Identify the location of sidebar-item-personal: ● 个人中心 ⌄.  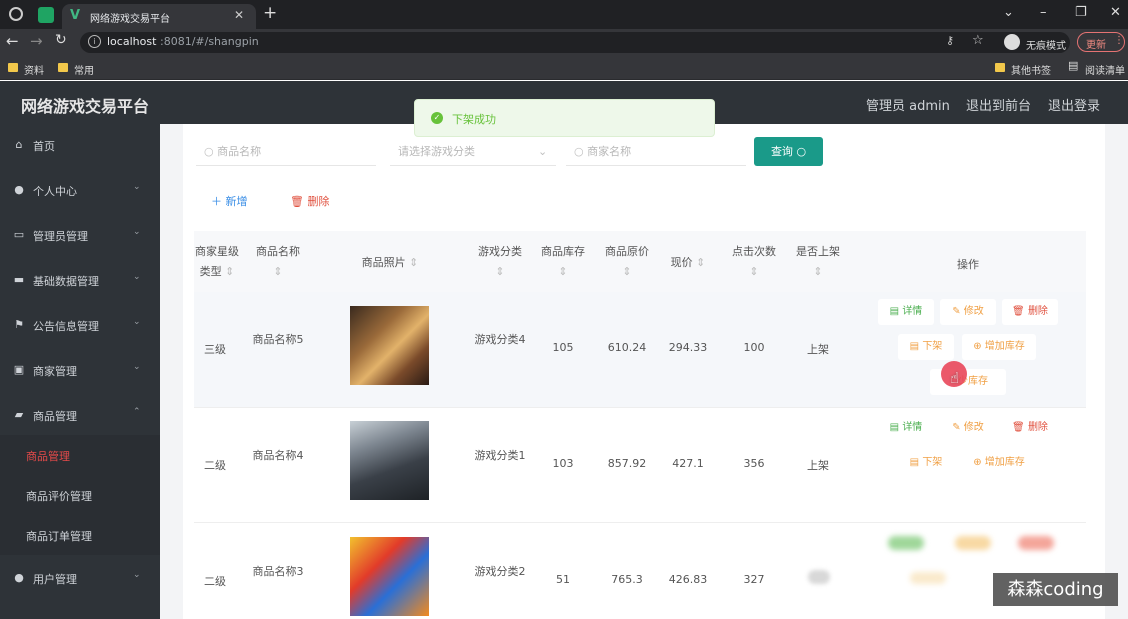
(80, 191).